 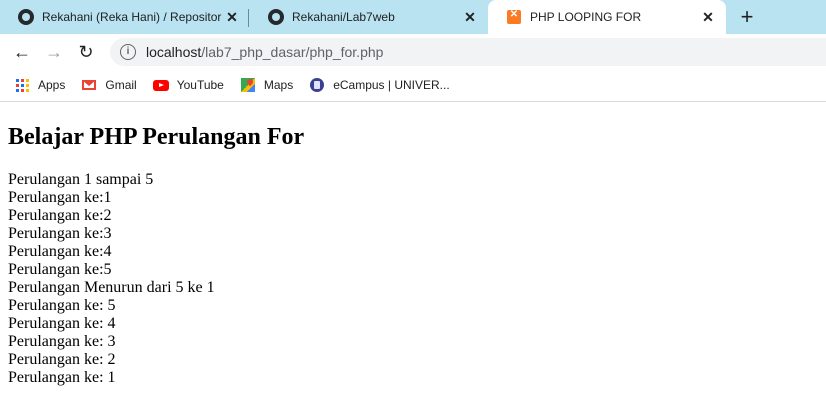 What do you see at coordinates (52, 85) in the screenshot?
I see `bookmark-label: Apps` at bounding box center [52, 85].